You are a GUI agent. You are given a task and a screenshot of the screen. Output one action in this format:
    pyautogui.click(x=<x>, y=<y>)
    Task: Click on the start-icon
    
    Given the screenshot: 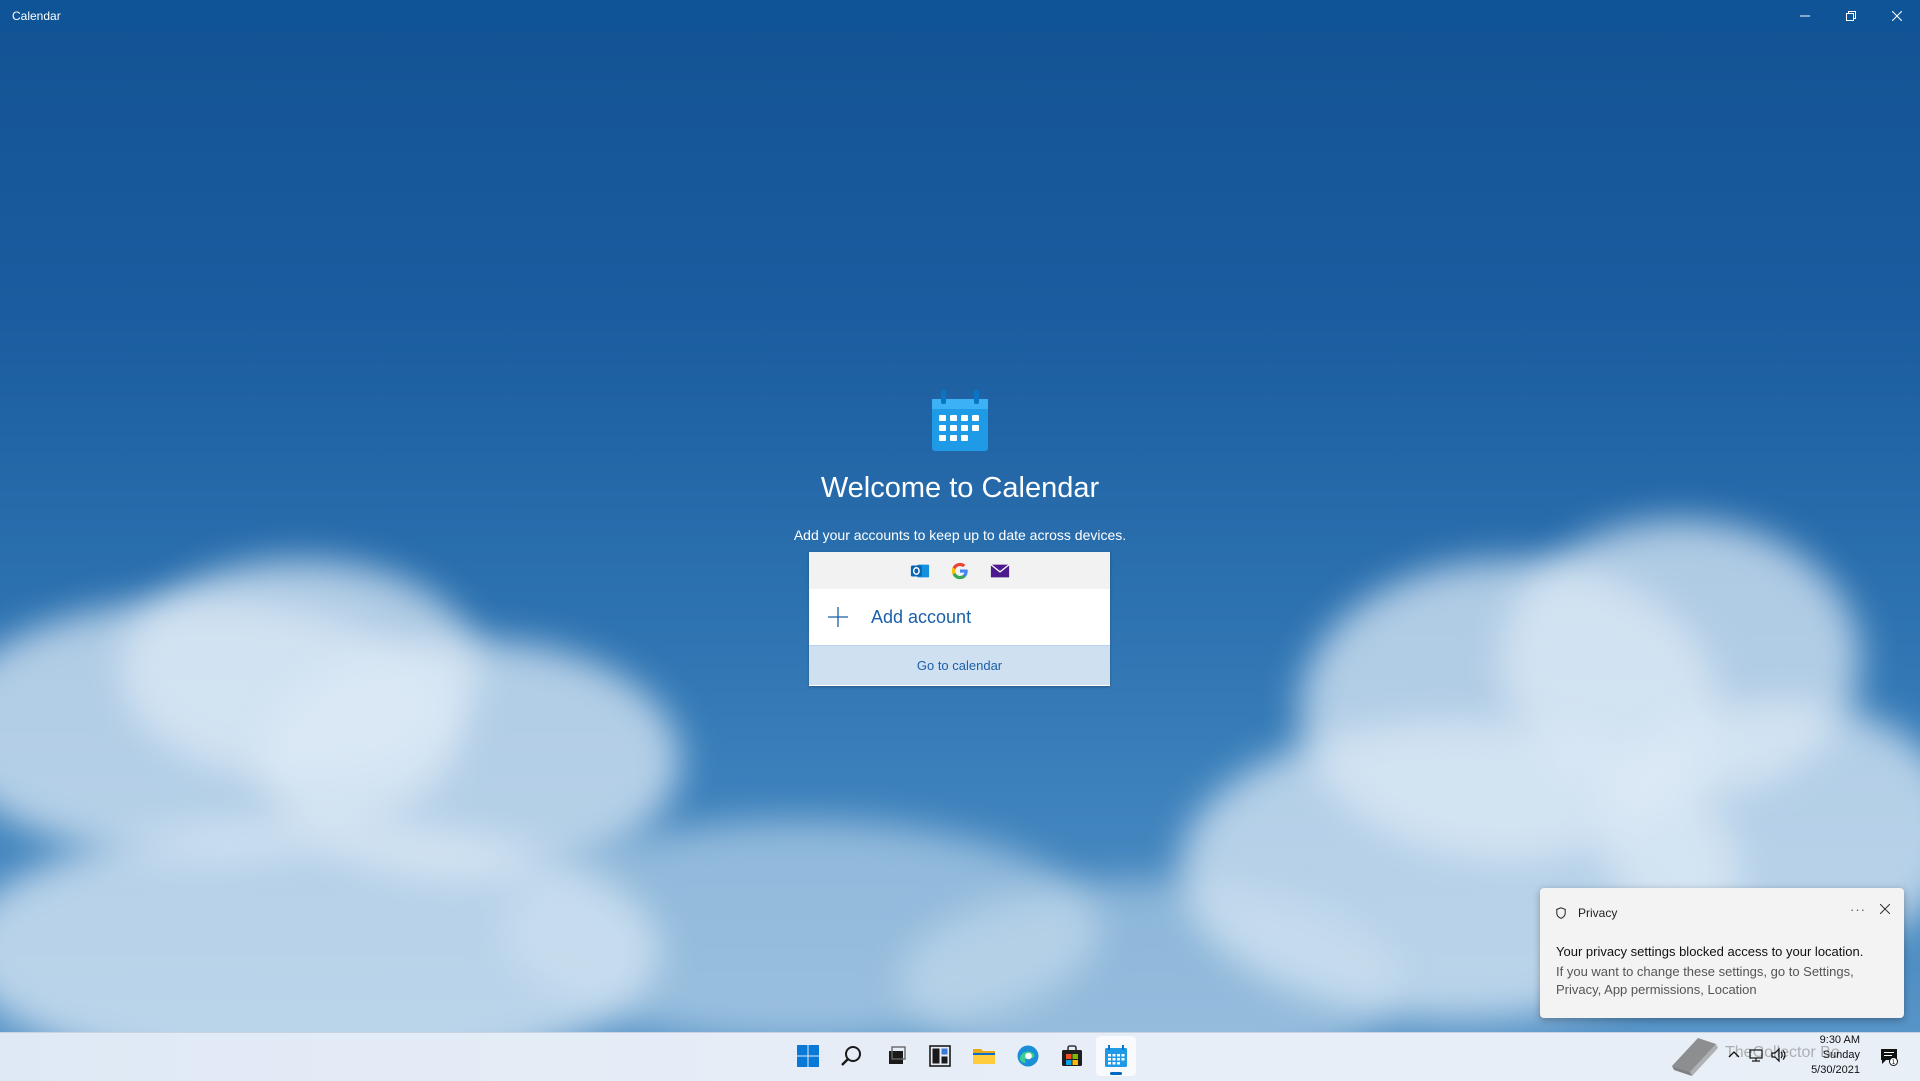 What is the action you would take?
    pyautogui.click(x=808, y=1056)
    